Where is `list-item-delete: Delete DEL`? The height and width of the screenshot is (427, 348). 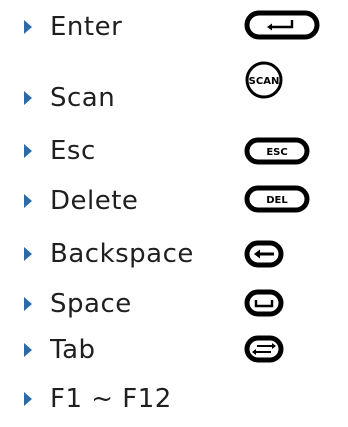
list-item-delete: Delete DEL is located at coordinates (174, 201).